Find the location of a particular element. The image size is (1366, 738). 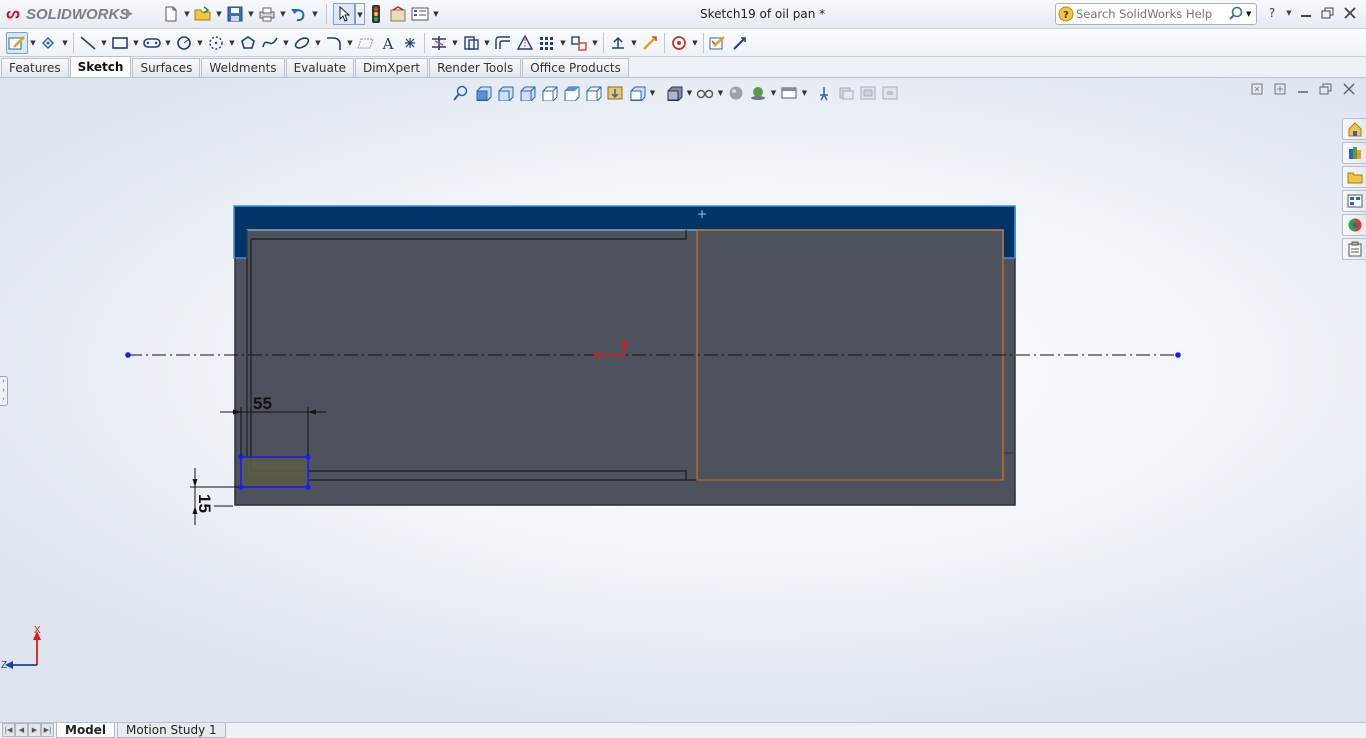

arc-dropdown-icon: ▼ is located at coordinates (232, 43).